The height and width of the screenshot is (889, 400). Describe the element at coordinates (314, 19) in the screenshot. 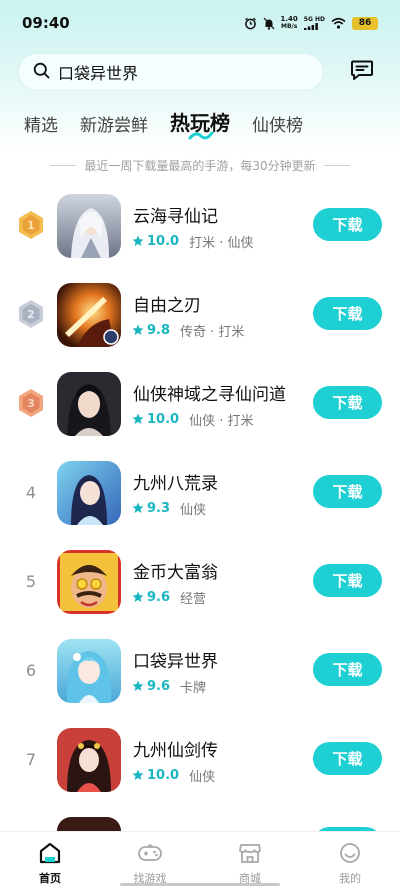

I see `network-type: 5G HD` at that location.